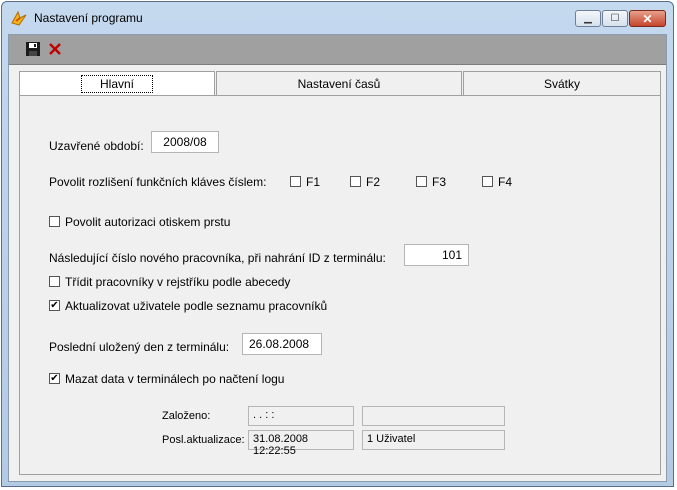 The width and height of the screenshot is (677, 490). What do you see at coordinates (175, 379) in the screenshot?
I see `delete-terminal-data-label: Mazat data v terminálech po načtení logu` at bounding box center [175, 379].